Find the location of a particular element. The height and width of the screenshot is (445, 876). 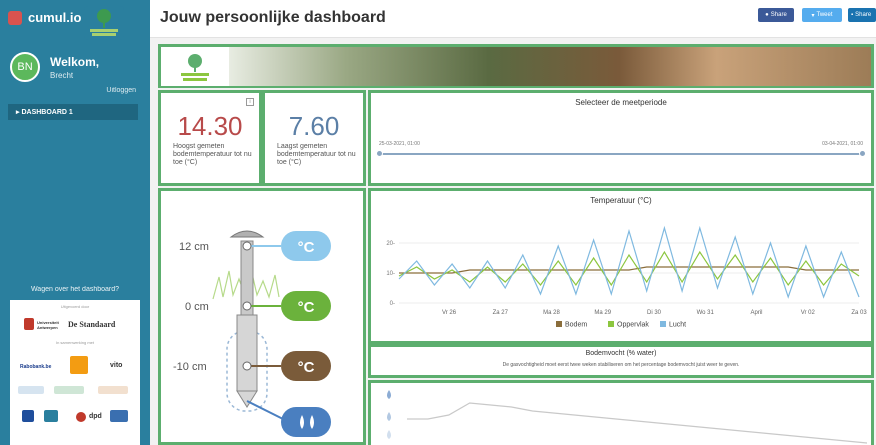

dashboard-question: Wagen over het dashboard? is located at coordinates (75, 289).